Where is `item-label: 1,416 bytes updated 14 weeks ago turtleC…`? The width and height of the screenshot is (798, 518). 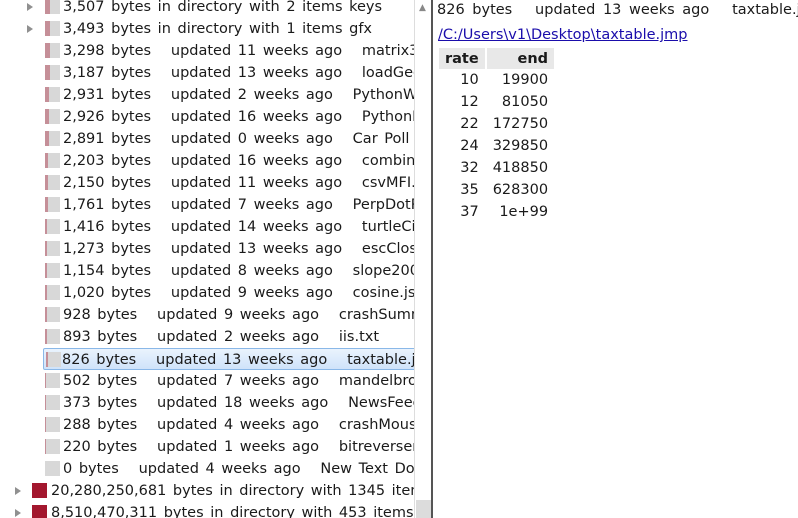 item-label: 1,416 bytes updated 14 weeks ago turtleC… is located at coordinates (238, 227).